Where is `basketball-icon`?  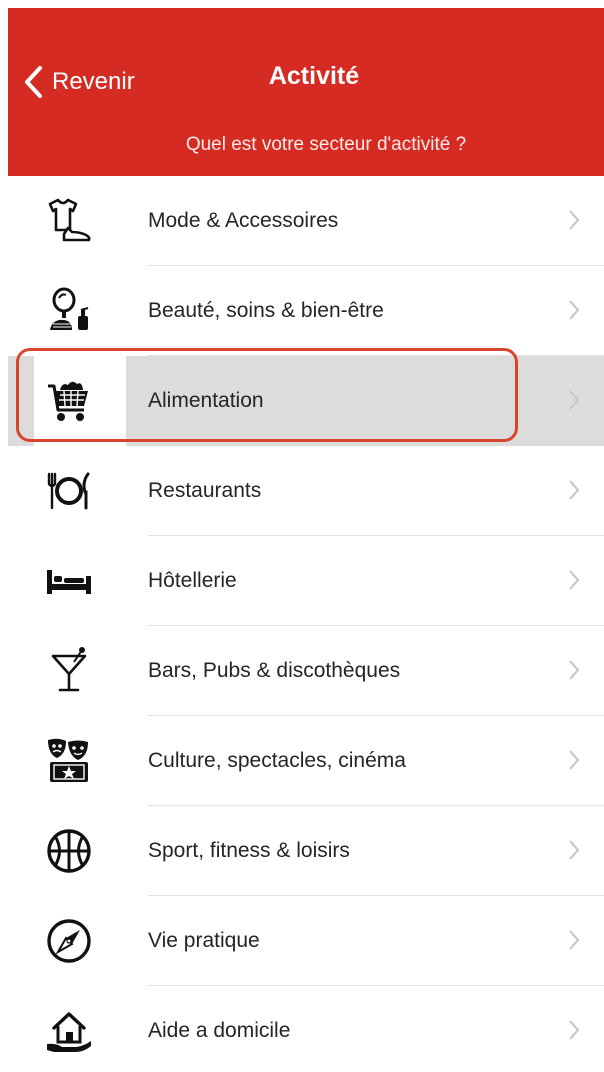
basketball-icon is located at coordinates (69, 851).